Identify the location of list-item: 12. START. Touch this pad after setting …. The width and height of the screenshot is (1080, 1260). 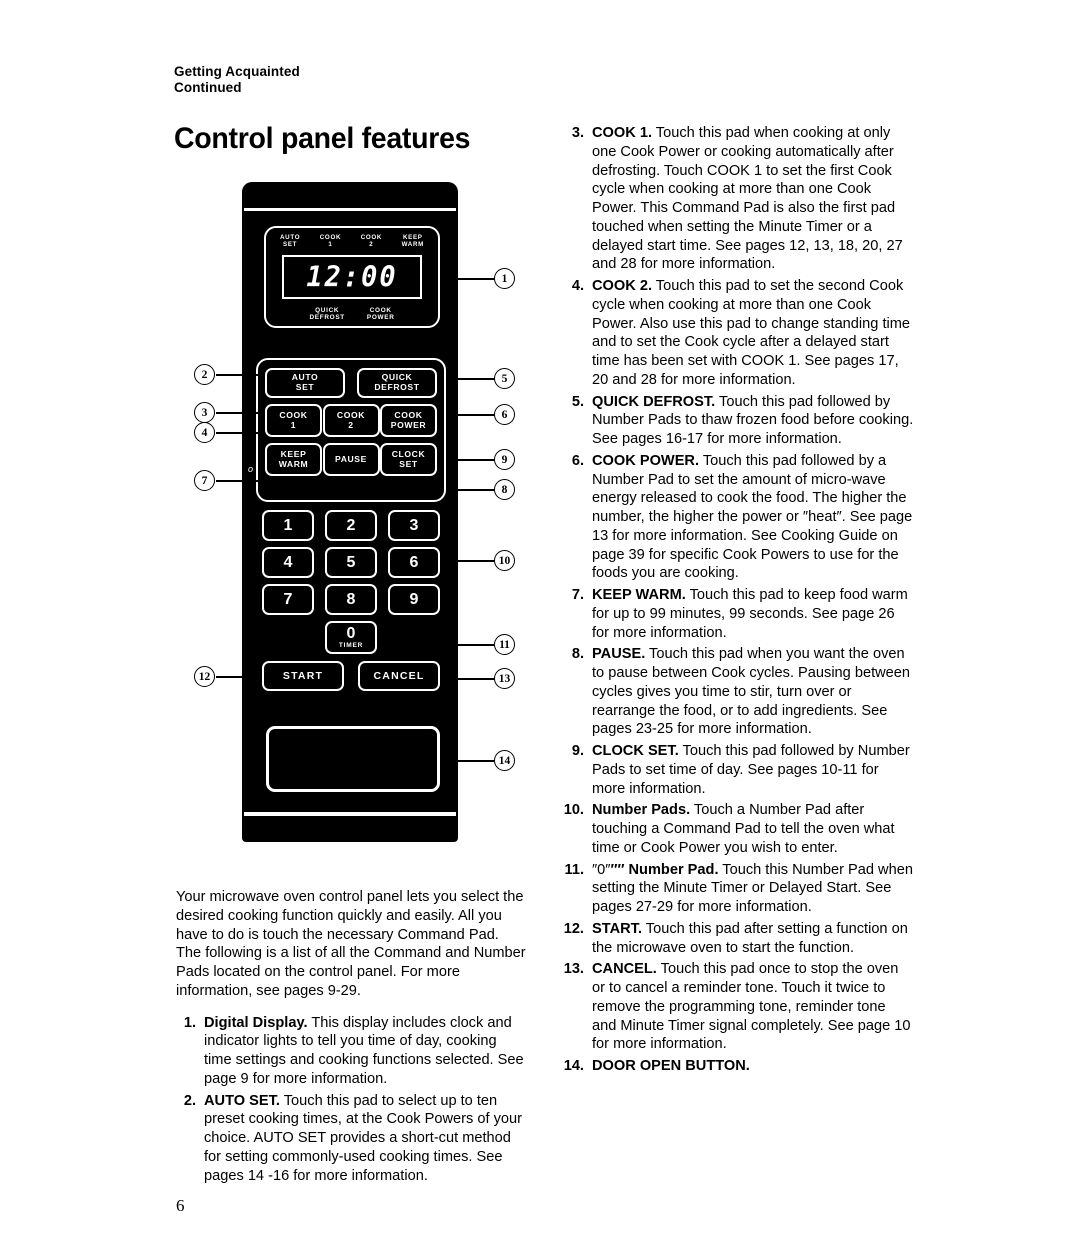
(738, 939).